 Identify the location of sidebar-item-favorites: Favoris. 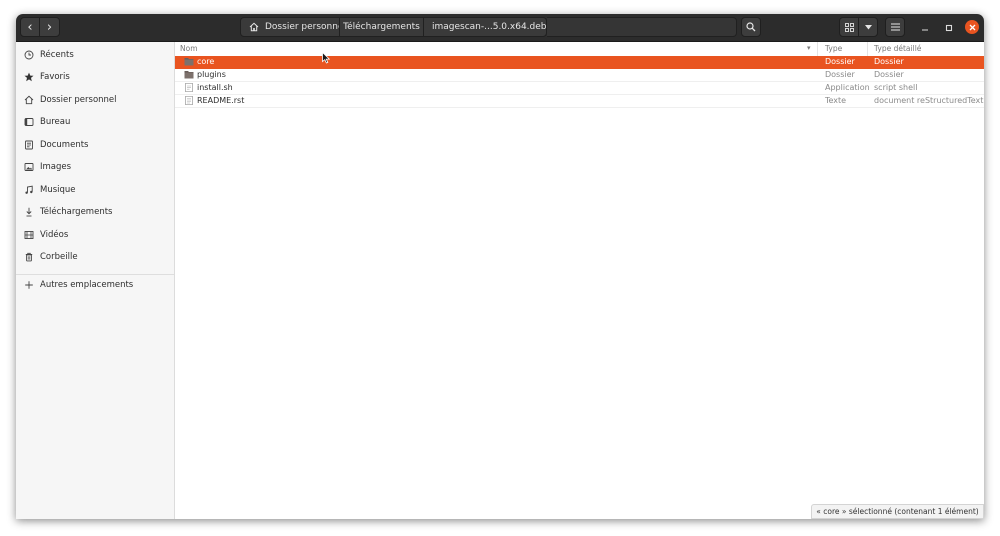
(95, 77).